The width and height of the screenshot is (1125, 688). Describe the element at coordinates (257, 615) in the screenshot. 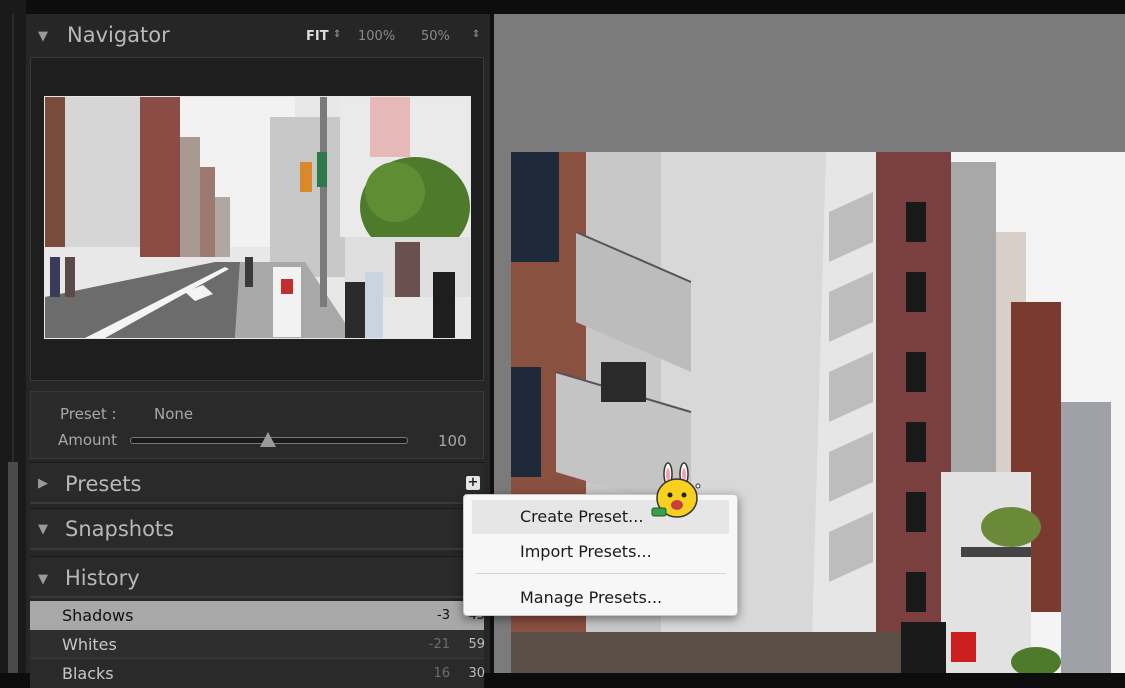

I see `history-row: Shadows -3 45` at that location.